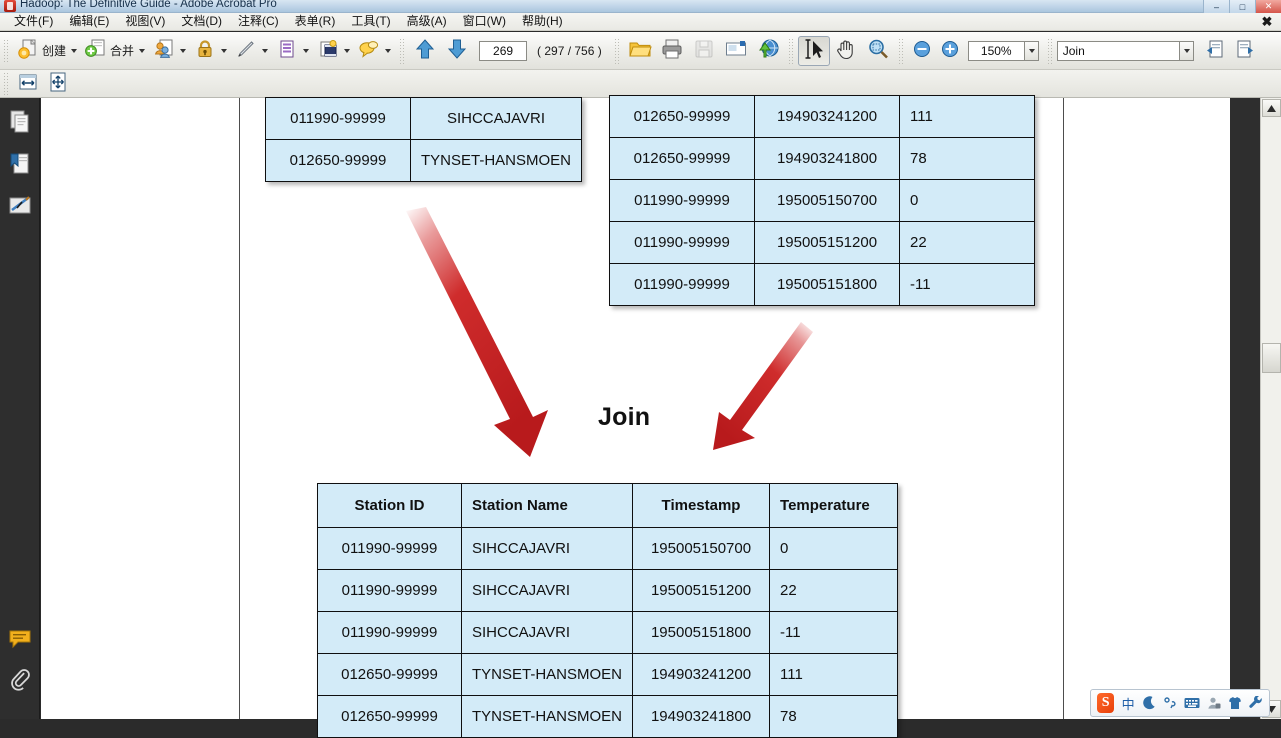  Describe the element at coordinates (427, 22) in the screenshot. I see `menu-advanced: 高级(A)` at that location.